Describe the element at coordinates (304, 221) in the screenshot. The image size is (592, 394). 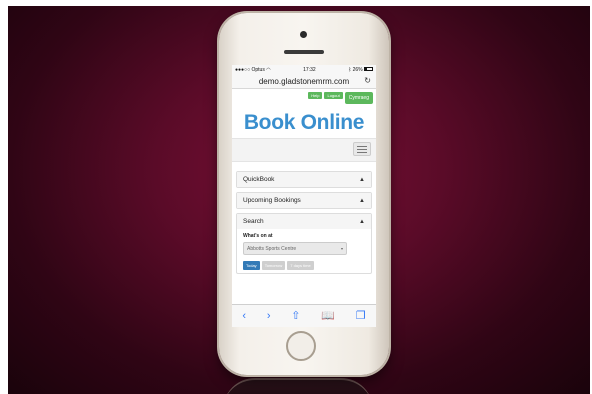
I see `search-panel-header: Search ▲` at that location.